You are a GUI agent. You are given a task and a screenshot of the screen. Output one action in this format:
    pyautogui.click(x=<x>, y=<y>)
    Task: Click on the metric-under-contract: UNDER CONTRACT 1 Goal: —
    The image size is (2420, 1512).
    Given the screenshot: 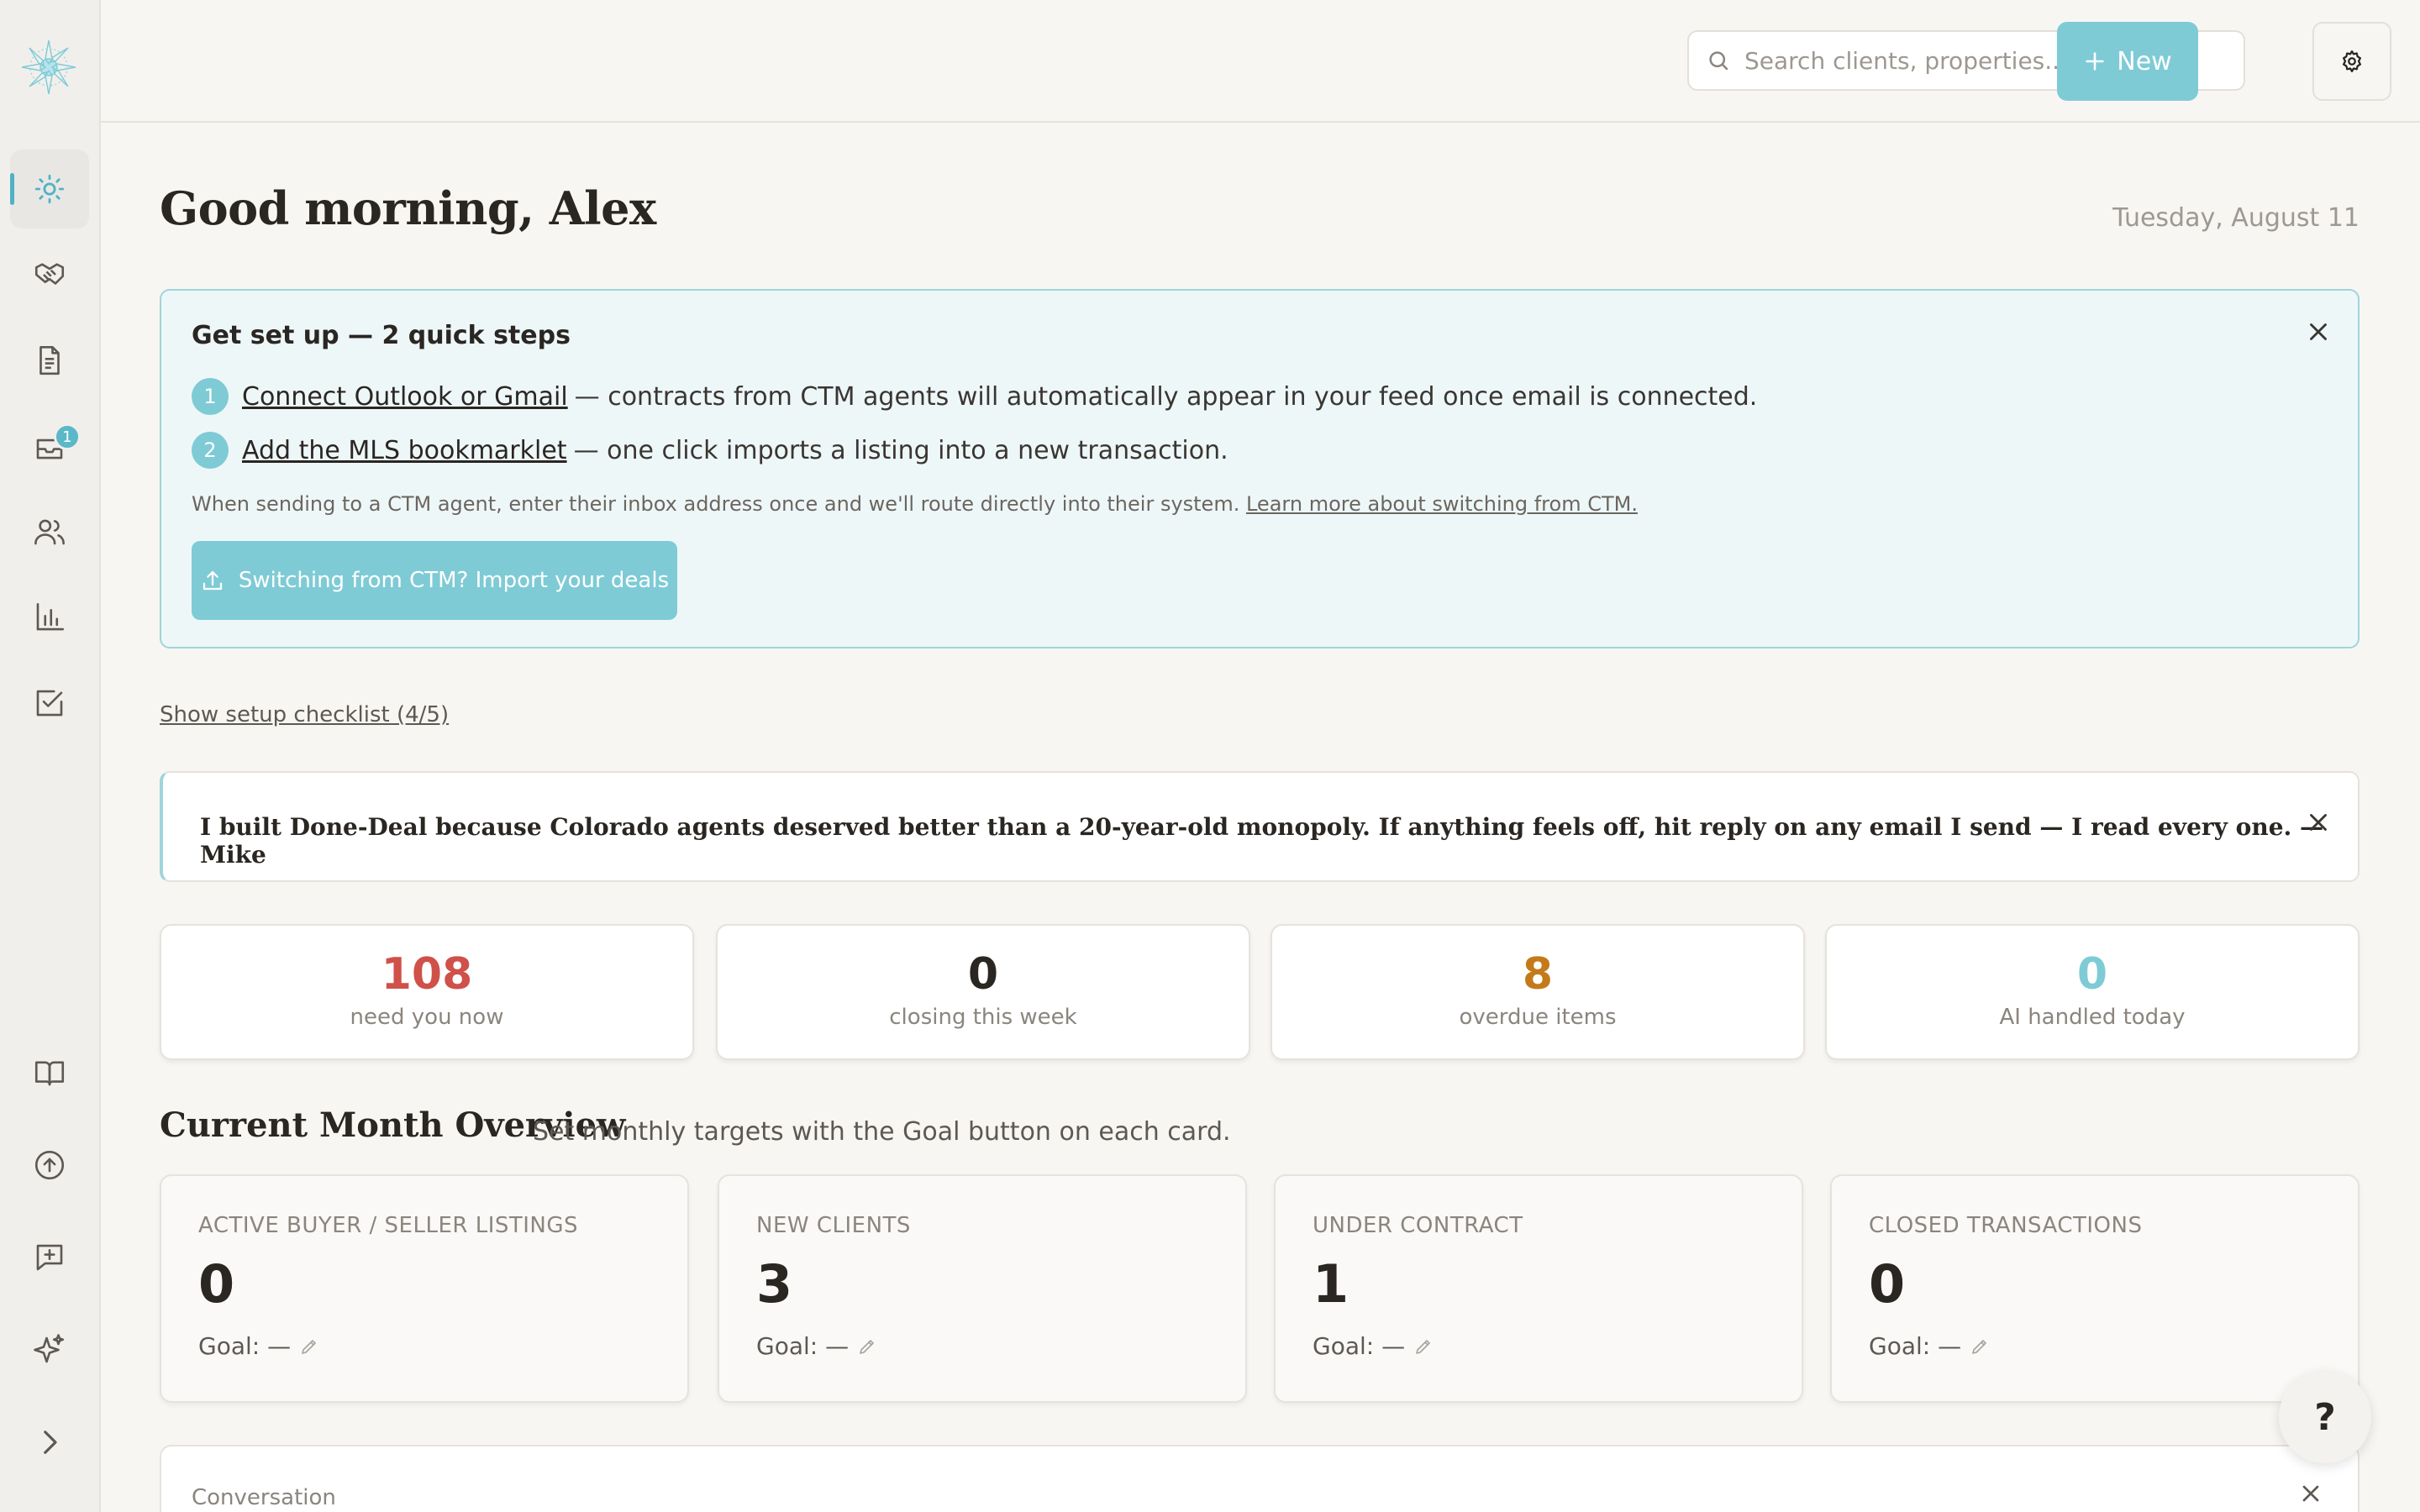 What is the action you would take?
    pyautogui.click(x=1538, y=1288)
    